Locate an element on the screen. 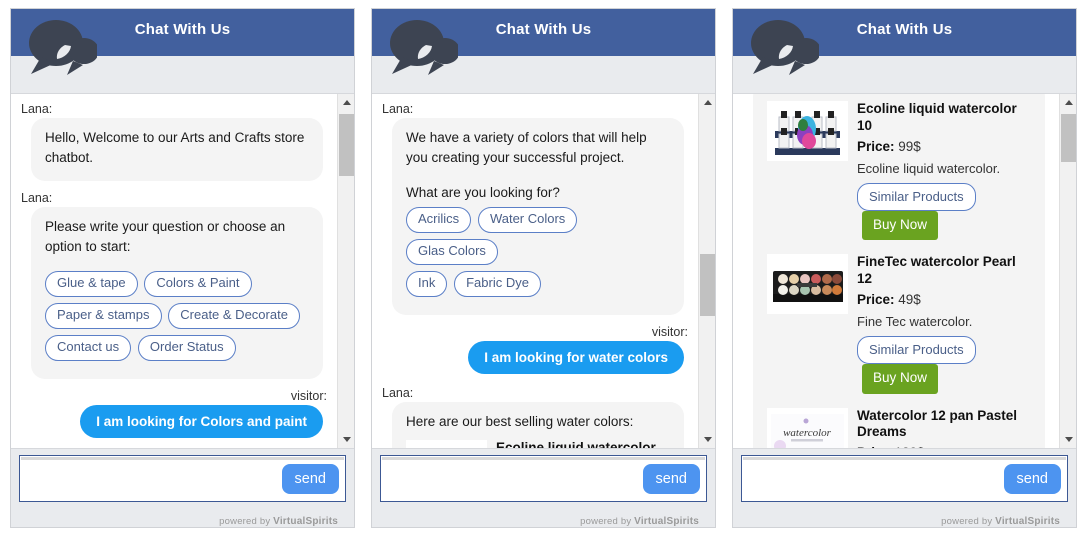 This screenshot has width=1083, height=539. product-title: Ecoline liquid watercolor 10 is located at coordinates (576, 443).